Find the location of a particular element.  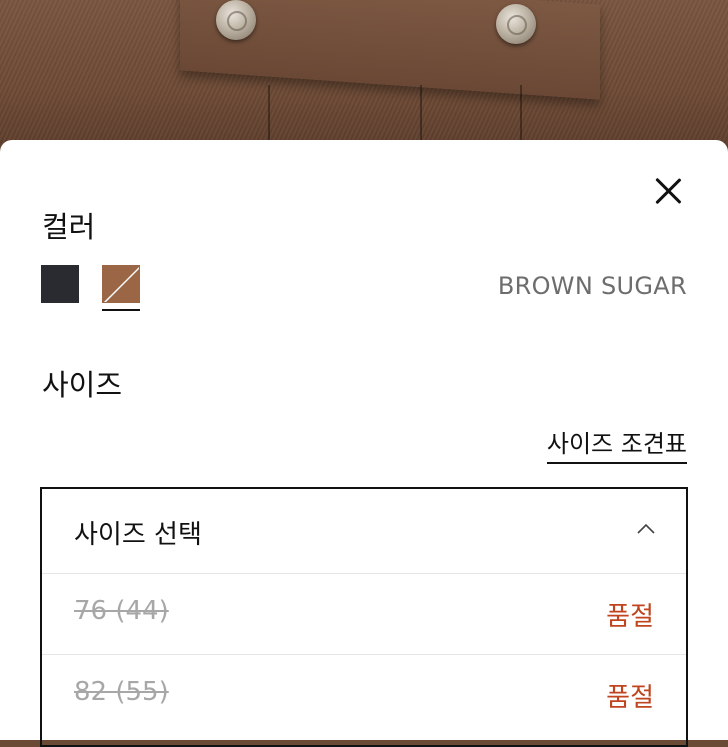

size-section-title: 사이즈 is located at coordinates (82, 385).